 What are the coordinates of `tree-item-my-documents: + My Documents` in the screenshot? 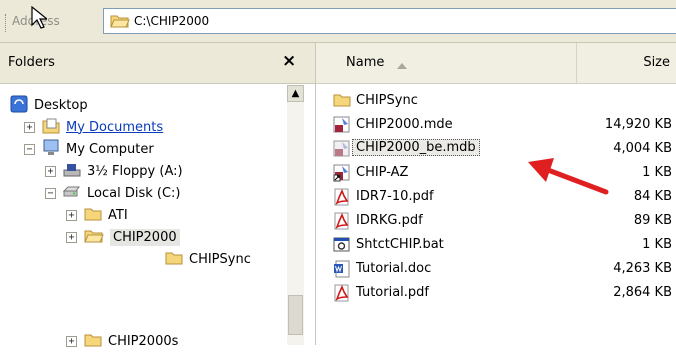 It's located at (93, 127).